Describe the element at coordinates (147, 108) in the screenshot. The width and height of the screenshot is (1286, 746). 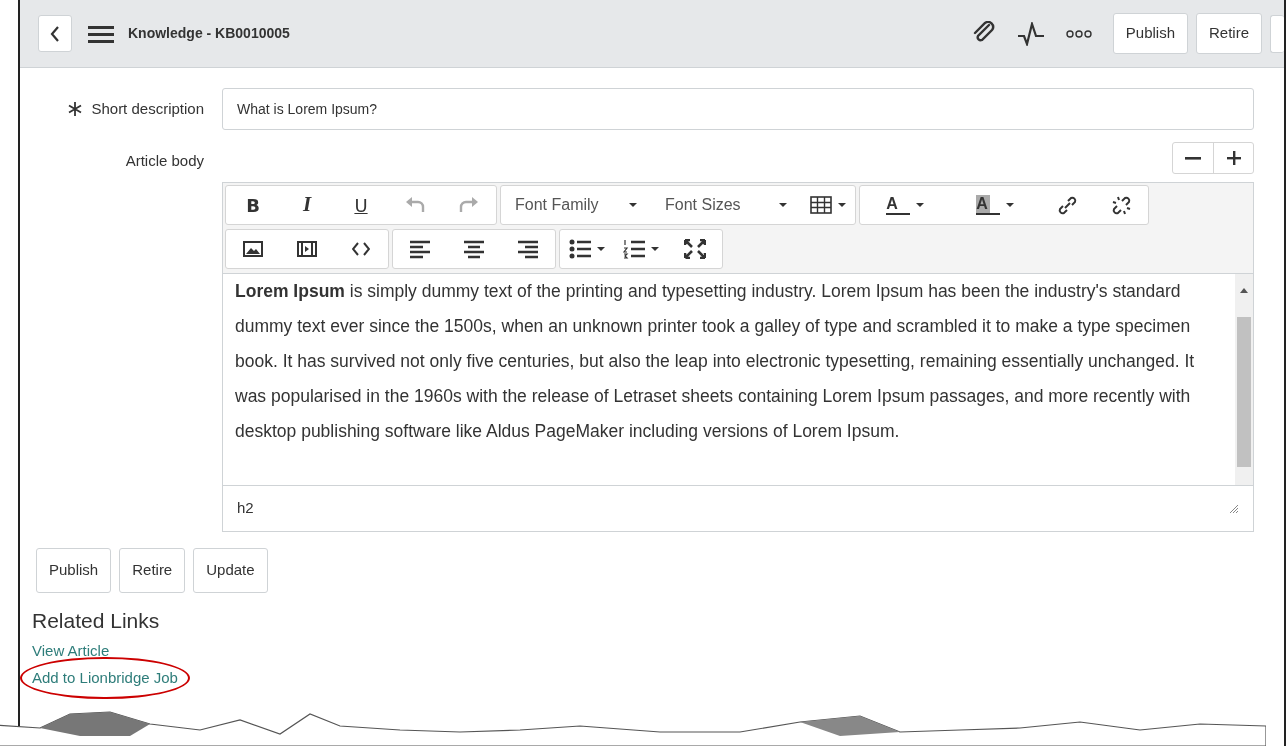
I see `field-label: Short description` at that location.